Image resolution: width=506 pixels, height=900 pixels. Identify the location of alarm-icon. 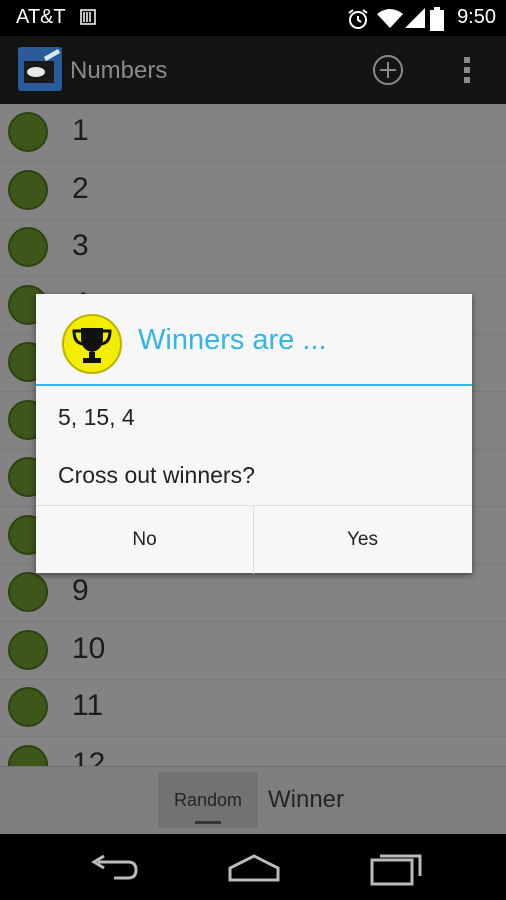
(358, 19).